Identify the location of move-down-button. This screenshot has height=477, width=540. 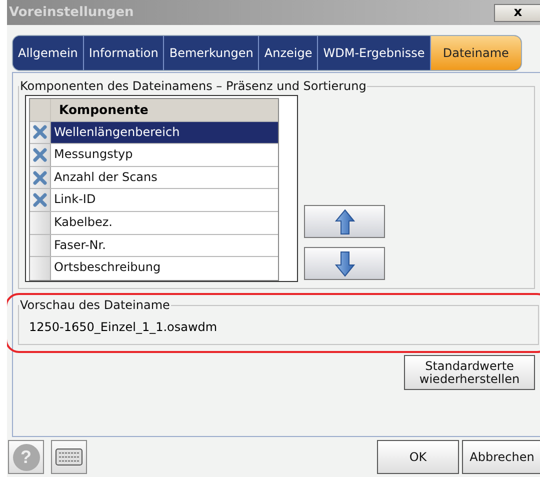
(344, 263).